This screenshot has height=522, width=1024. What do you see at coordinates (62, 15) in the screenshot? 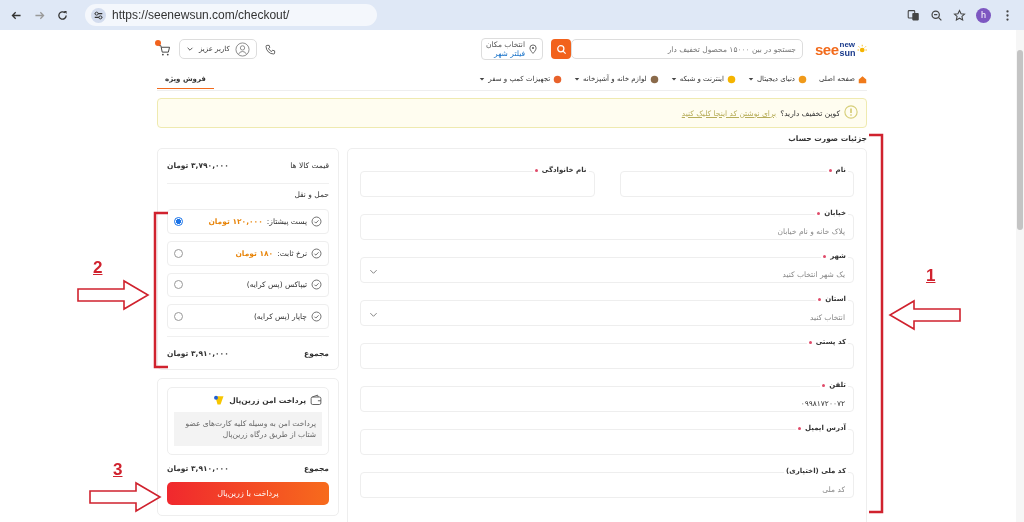
I see `reload-icon` at bounding box center [62, 15].